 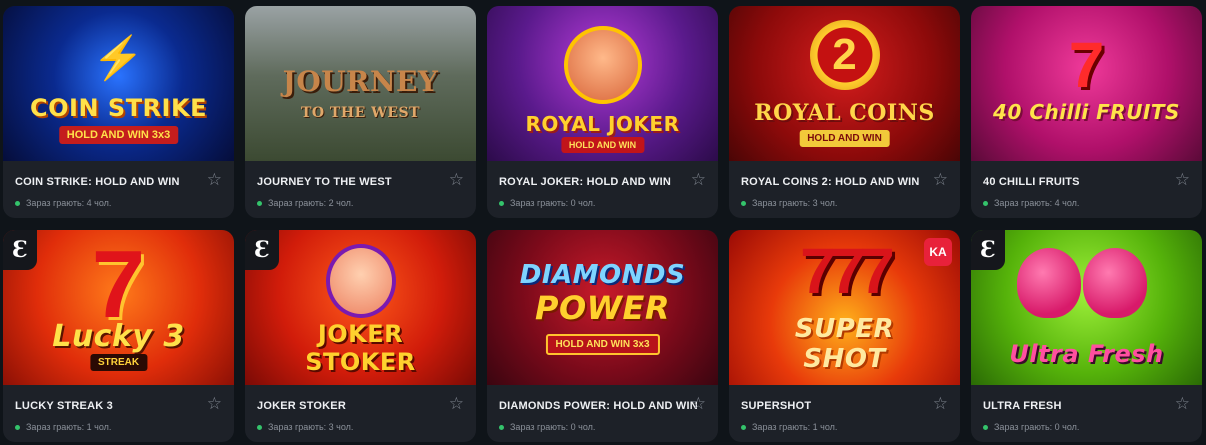 What do you see at coordinates (830, 182) in the screenshot?
I see `game-title: ROYAL COINS 2: HOLD AND WIN` at bounding box center [830, 182].